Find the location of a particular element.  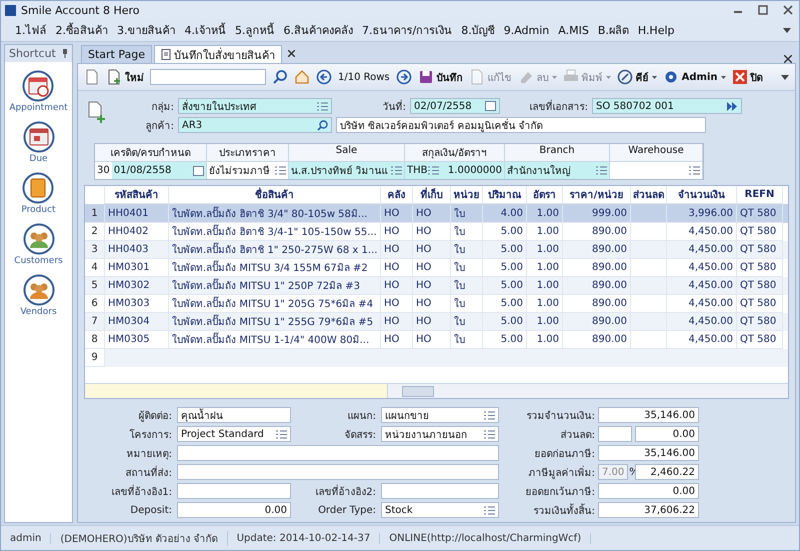

document-tab: Start Page is located at coordinates (116, 54).